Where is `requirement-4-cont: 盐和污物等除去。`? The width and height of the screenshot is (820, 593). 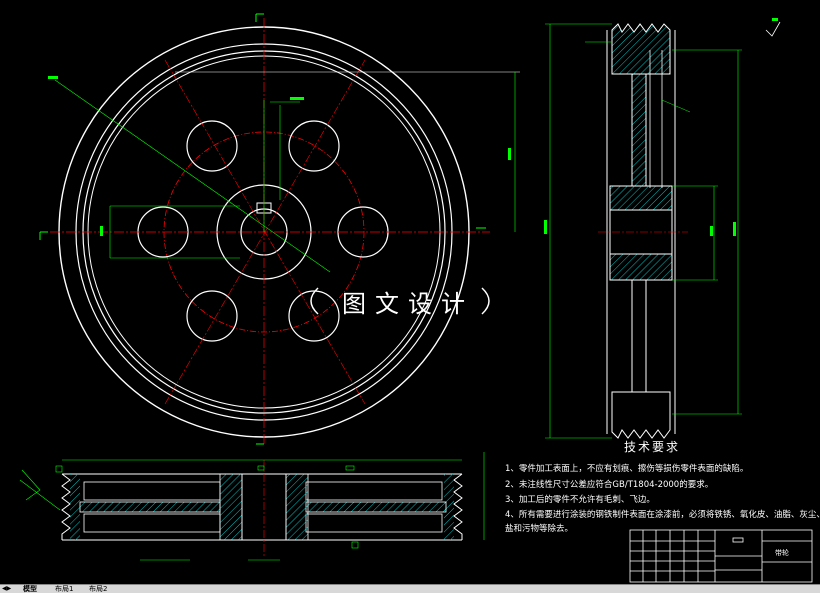 requirement-4-cont: 盐和污物等除去。 is located at coordinates (539, 529).